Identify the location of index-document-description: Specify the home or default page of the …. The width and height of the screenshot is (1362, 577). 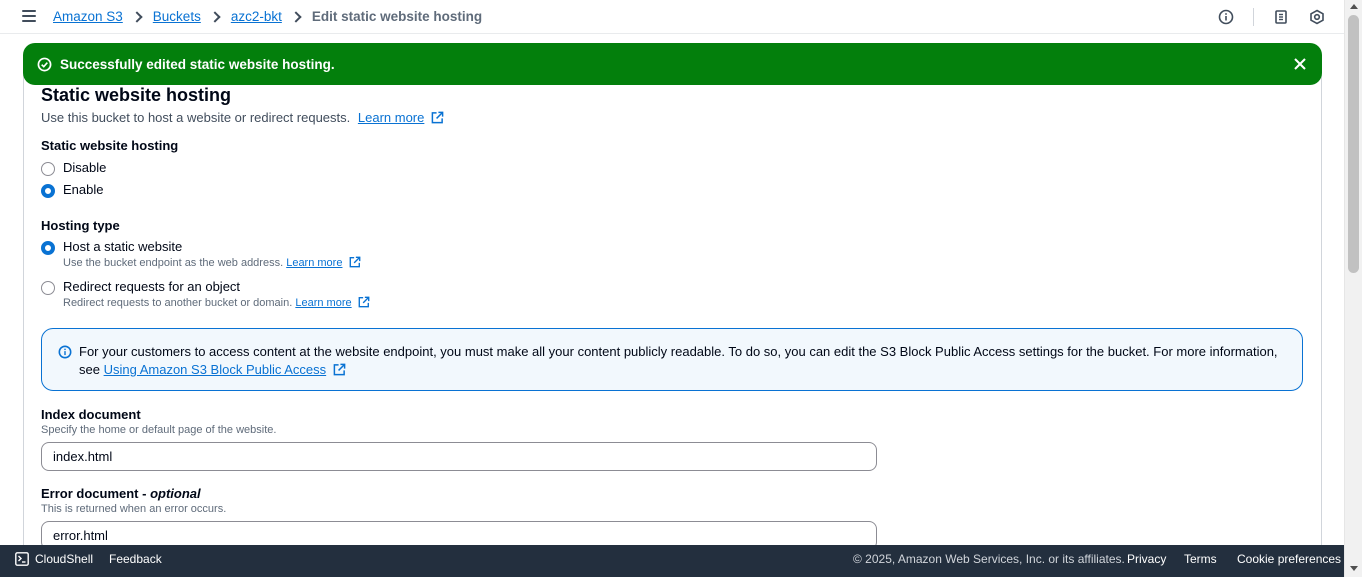
(159, 430).